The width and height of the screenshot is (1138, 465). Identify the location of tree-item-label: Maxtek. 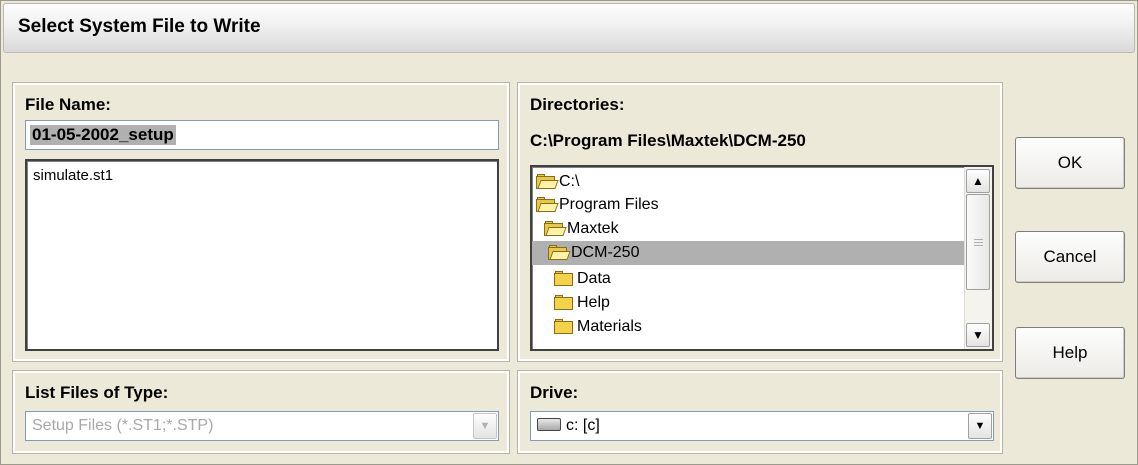
(593, 228).